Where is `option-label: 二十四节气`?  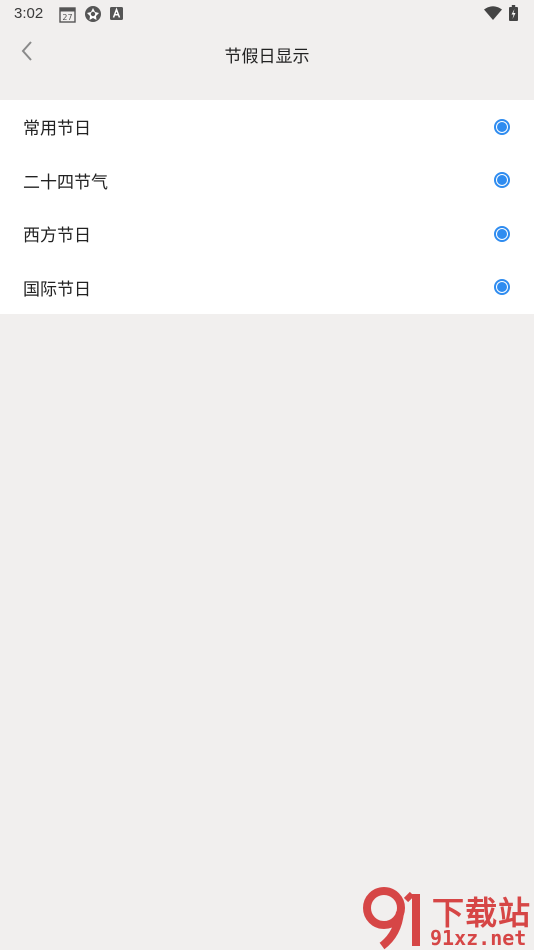 option-label: 二十四节气 is located at coordinates (65, 182).